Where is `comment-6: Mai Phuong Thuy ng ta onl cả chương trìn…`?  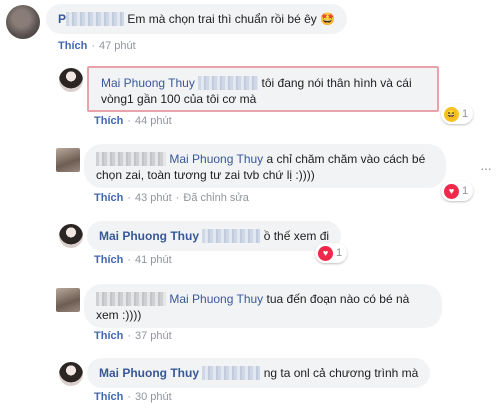 comment-6: Mai Phuong Thuy ng ta onl cả chương trìn… is located at coordinates (248, 386).